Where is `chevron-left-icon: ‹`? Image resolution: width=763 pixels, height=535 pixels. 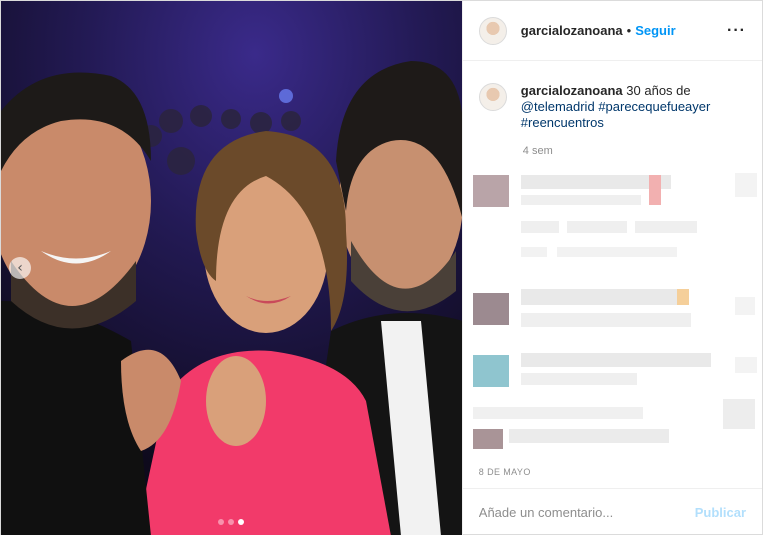
chevron-left-icon: ‹ is located at coordinates (20, 268).